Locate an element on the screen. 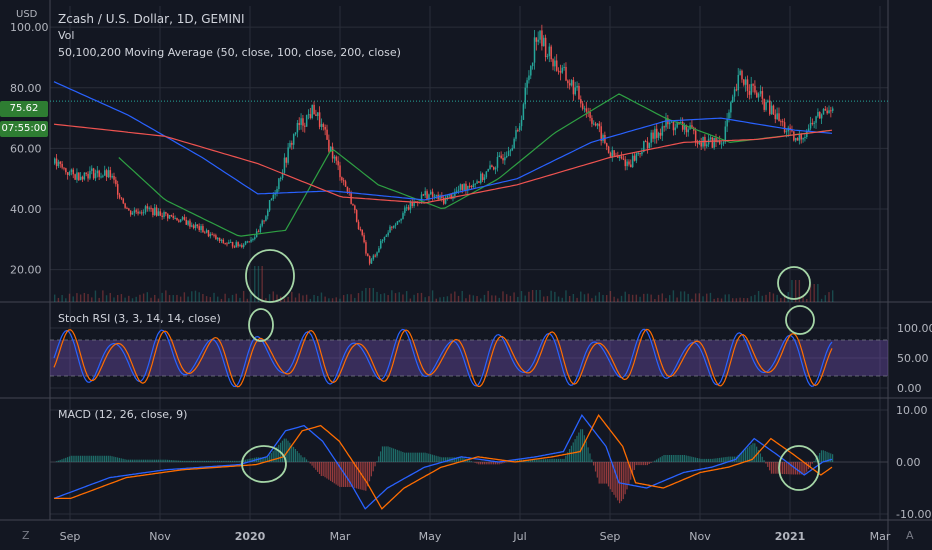 Image resolution: width=932 pixels, height=550 pixels. price-tick-label: 20.00 is located at coordinates (26, 270).